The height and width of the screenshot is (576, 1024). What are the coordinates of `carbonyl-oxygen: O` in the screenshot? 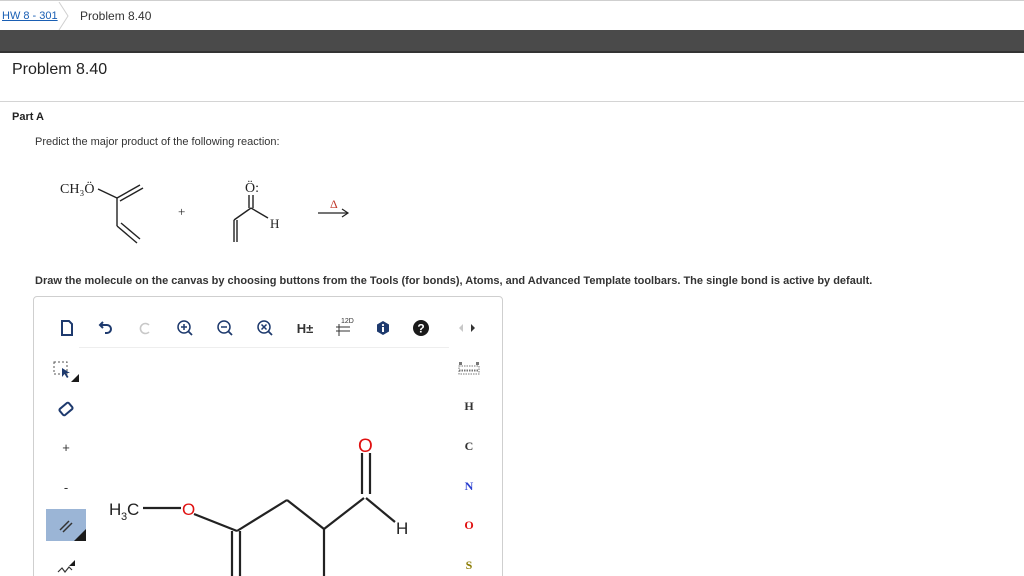 It's located at (365, 446).